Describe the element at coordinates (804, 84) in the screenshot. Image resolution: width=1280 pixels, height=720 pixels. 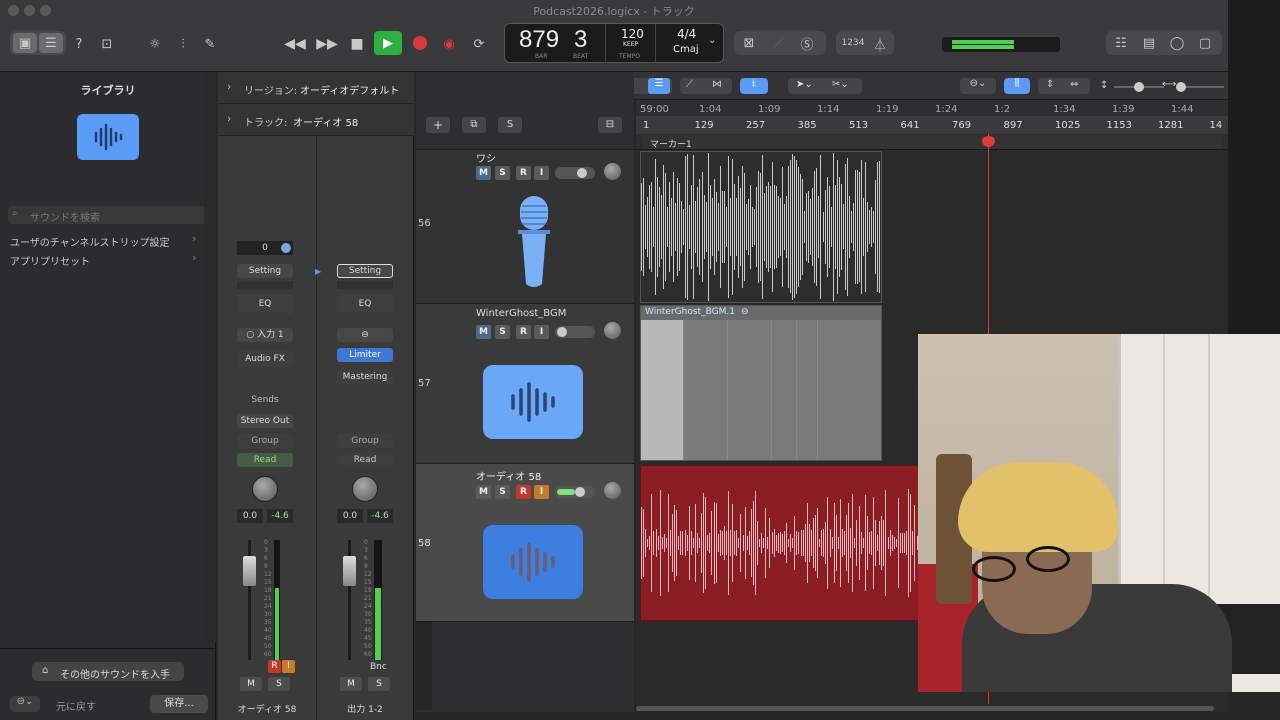
I see `pointer-tool-icon: ➤⌄` at that location.